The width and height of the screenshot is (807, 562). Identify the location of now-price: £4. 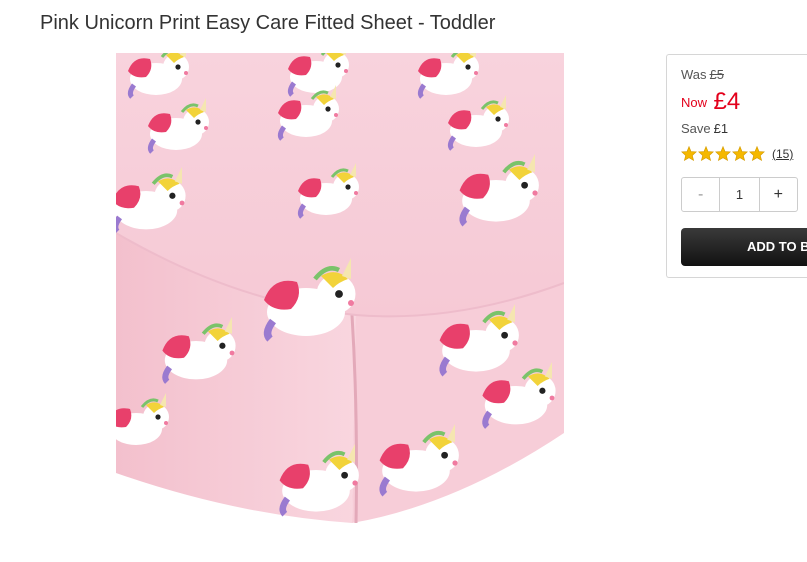
(727, 101).